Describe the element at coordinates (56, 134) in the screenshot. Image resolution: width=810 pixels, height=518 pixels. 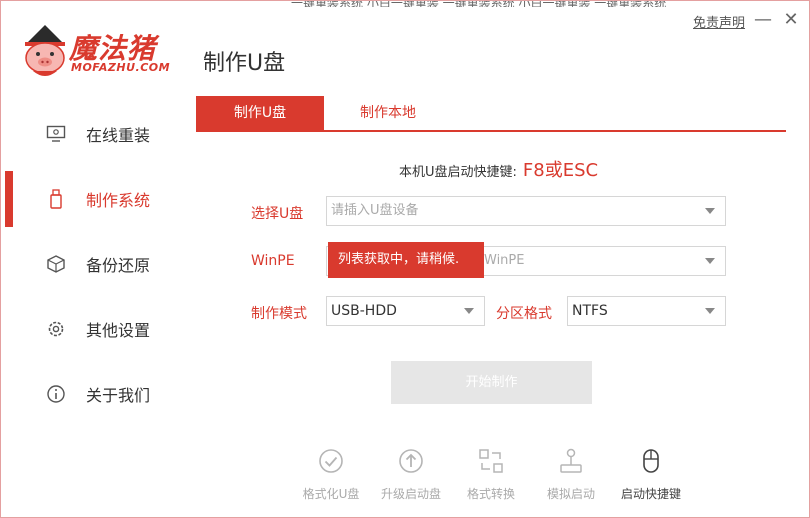
I see `monitor-icon` at that location.